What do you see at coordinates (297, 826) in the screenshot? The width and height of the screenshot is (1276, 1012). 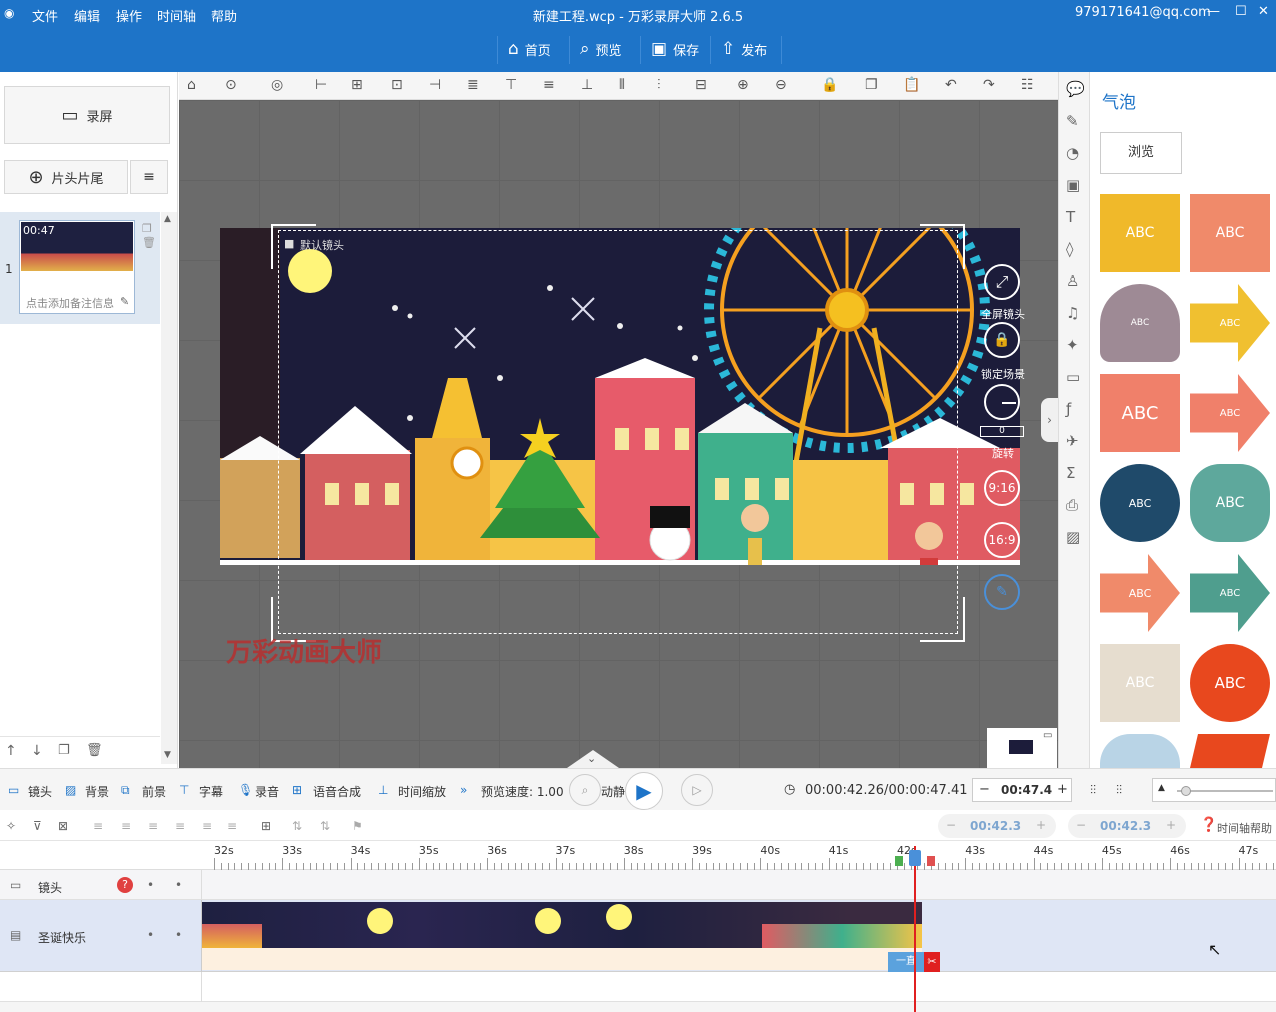 I see `arrange-1-icon: ⇅` at bounding box center [297, 826].